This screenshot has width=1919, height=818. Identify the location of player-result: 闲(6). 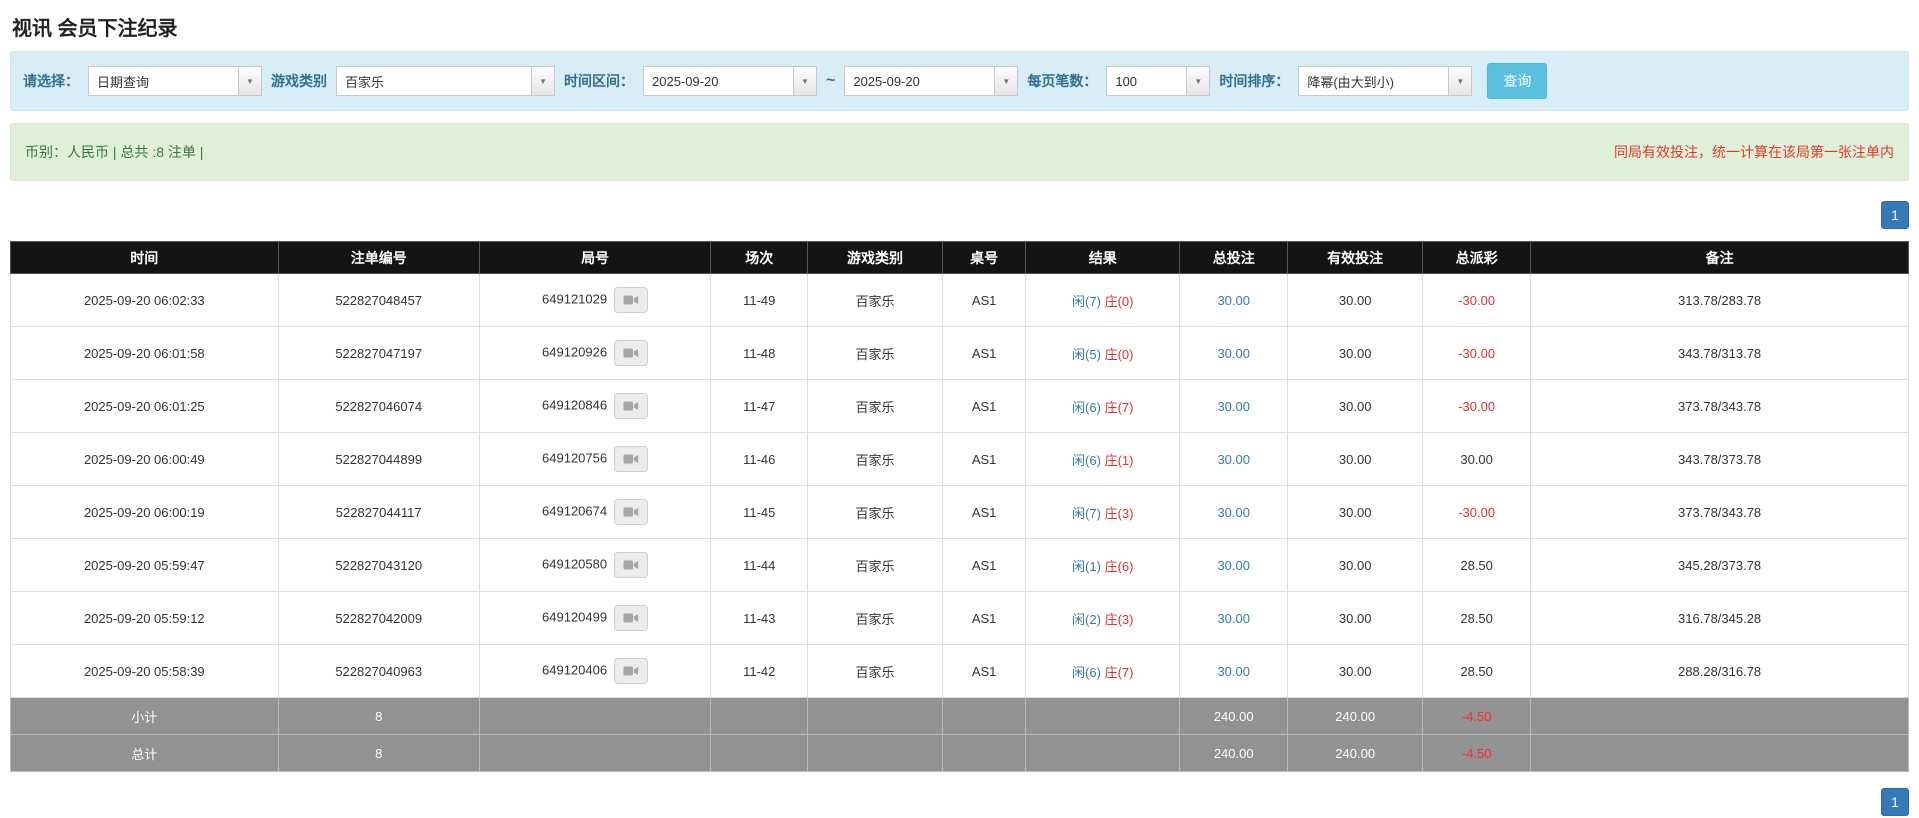
(1086, 460).